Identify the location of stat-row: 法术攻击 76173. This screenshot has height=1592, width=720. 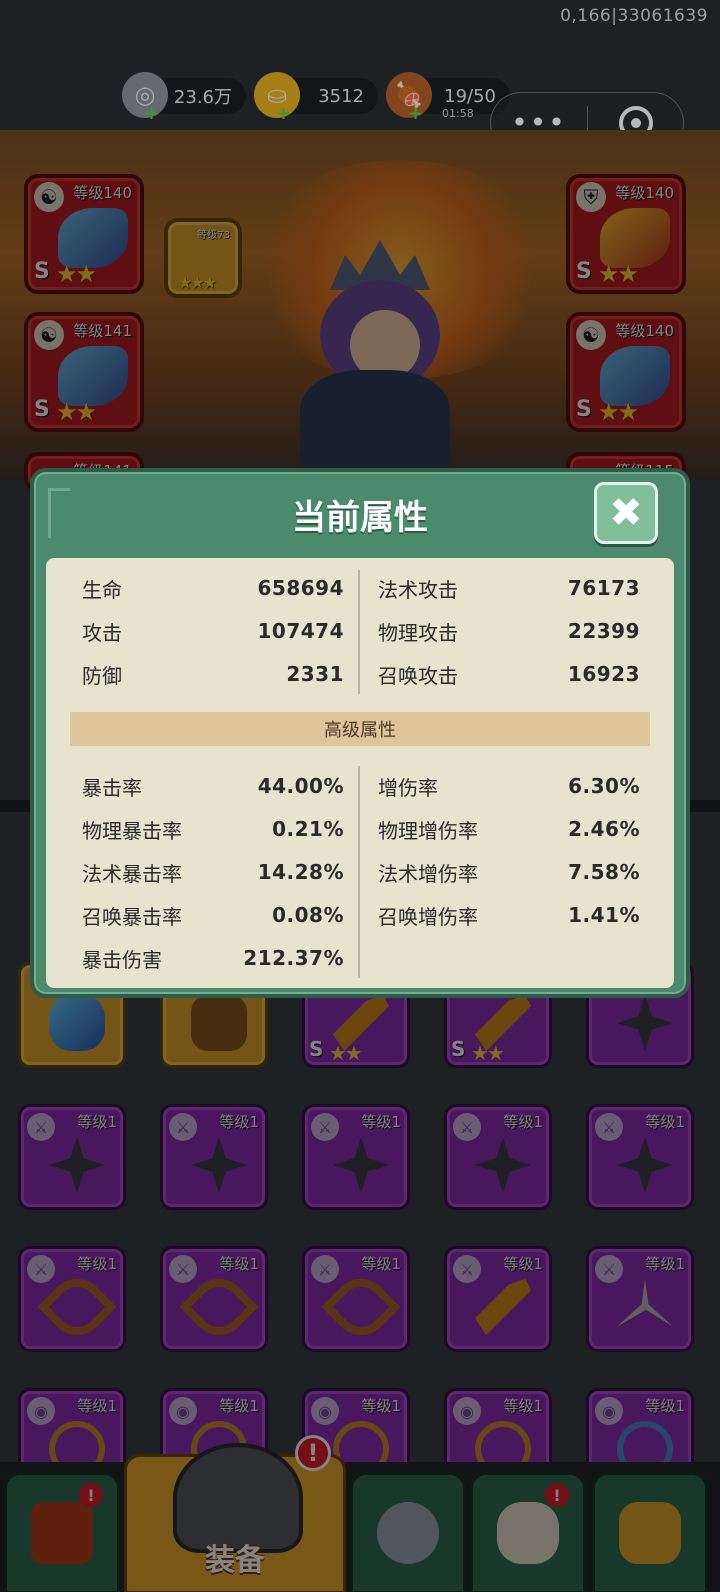
(509, 589).